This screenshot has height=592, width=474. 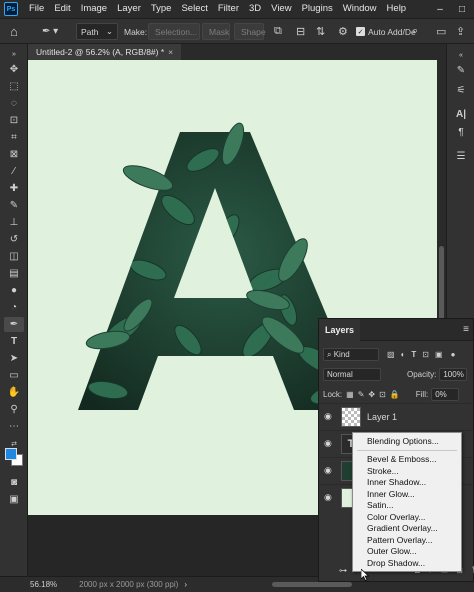 What do you see at coordinates (255, 9) in the screenshot?
I see `menu-3d: 3D` at bounding box center [255, 9].